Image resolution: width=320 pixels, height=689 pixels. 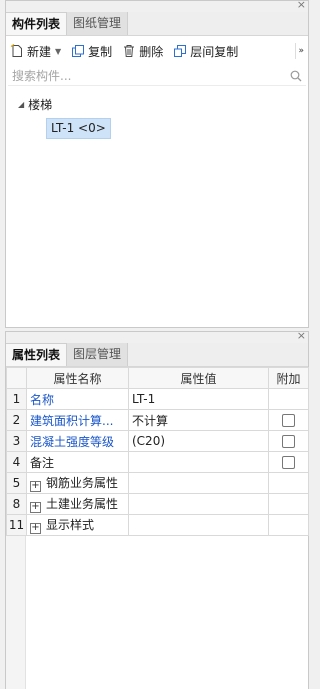 I want to click on property-value: (C20), so click(x=198, y=441).